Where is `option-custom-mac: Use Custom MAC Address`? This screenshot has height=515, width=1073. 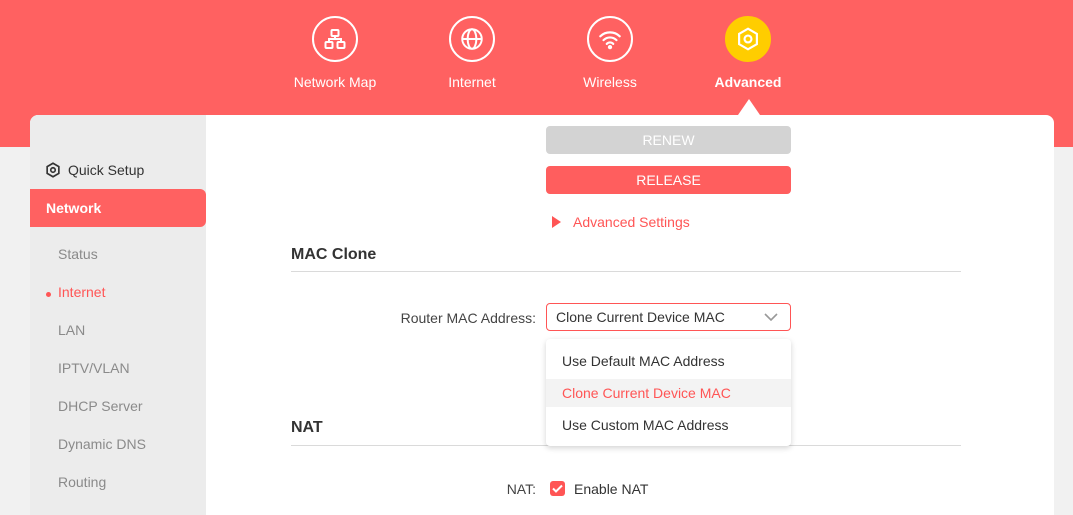
option-custom-mac: Use Custom MAC Address is located at coordinates (668, 425).